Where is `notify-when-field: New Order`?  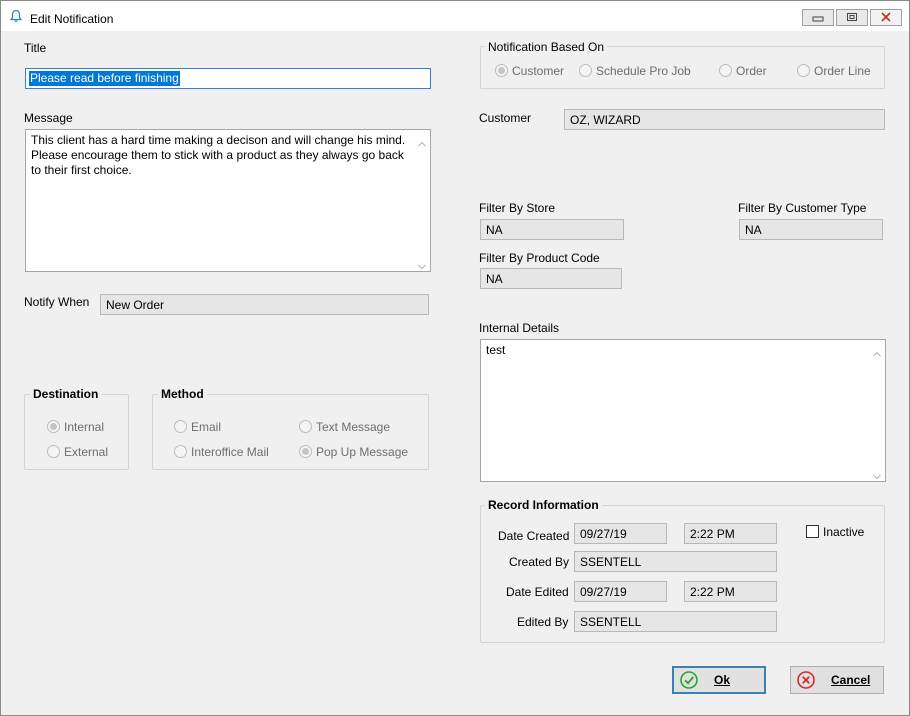
notify-when-field: New Order is located at coordinates (264, 304).